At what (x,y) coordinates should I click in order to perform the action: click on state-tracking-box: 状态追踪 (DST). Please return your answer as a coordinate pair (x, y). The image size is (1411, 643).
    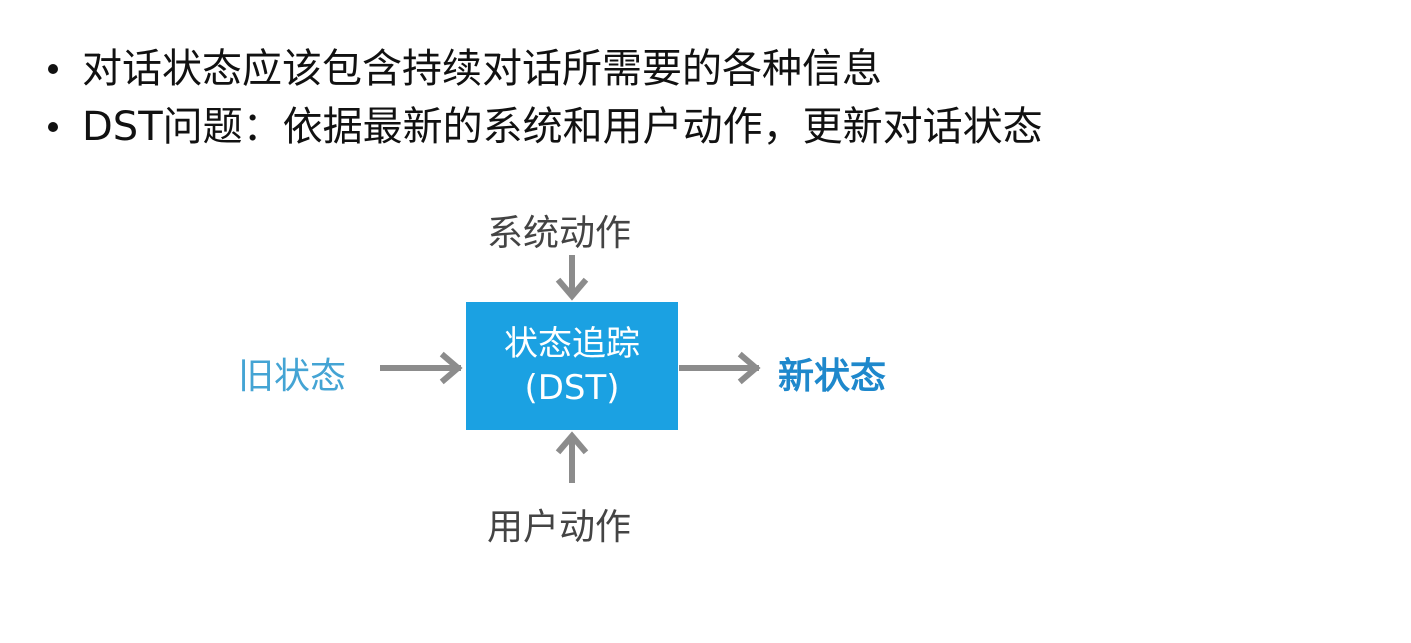
    Looking at the image, I should click on (572, 366).